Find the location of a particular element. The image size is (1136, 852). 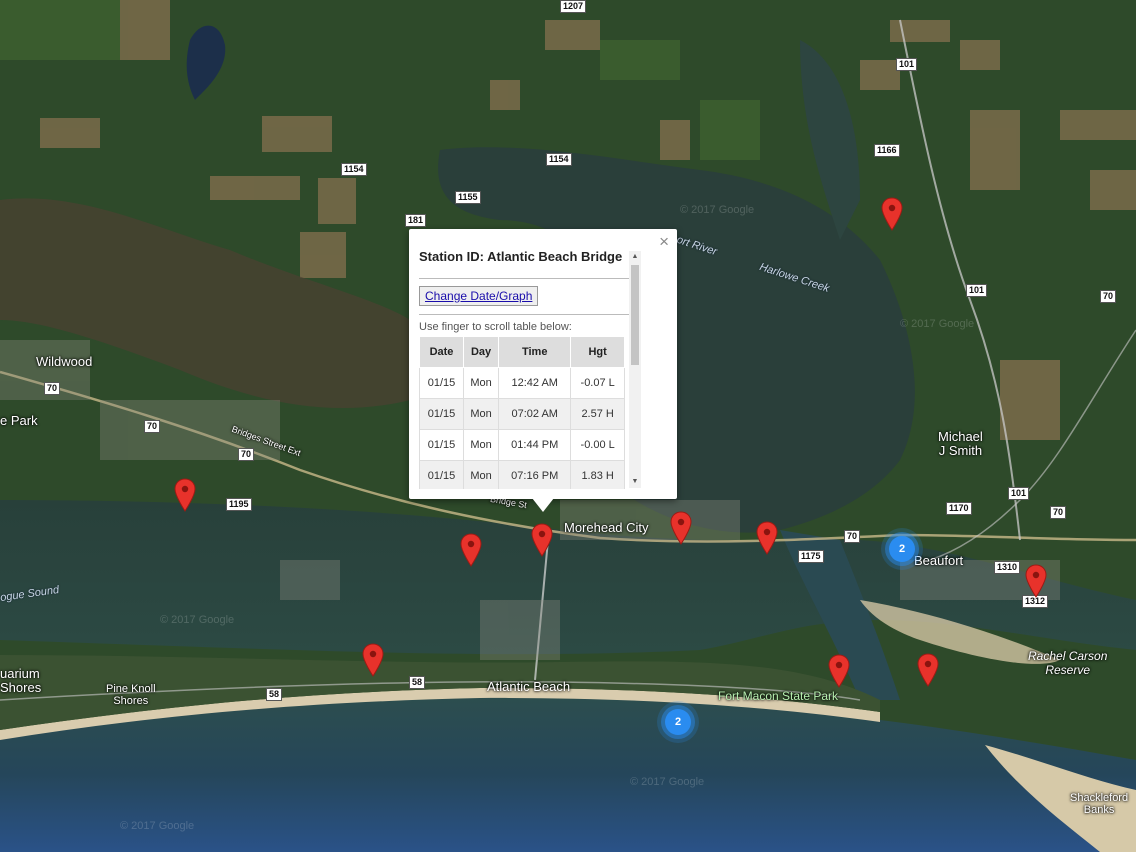

label-shackleford-line2: Banks is located at coordinates (1099, 810).